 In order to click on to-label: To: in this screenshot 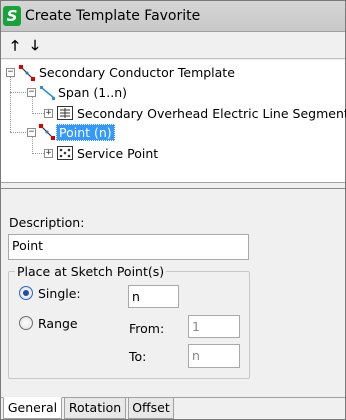, I will do `click(138, 356)`.